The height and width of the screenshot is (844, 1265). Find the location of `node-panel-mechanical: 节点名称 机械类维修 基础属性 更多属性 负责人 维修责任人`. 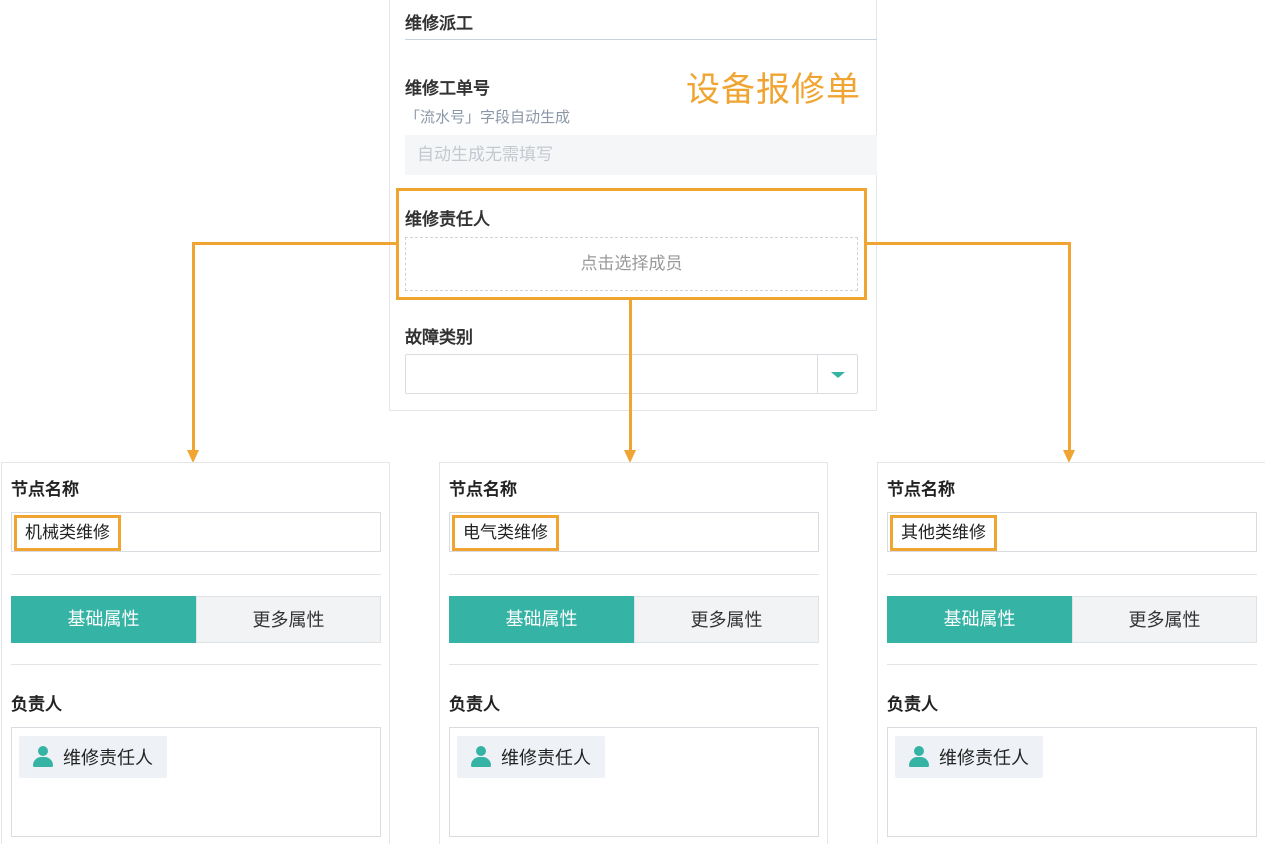

node-panel-mechanical: 节点名称 机械类维修 基础属性 更多属性 负责人 维修责任人 is located at coordinates (195, 653).